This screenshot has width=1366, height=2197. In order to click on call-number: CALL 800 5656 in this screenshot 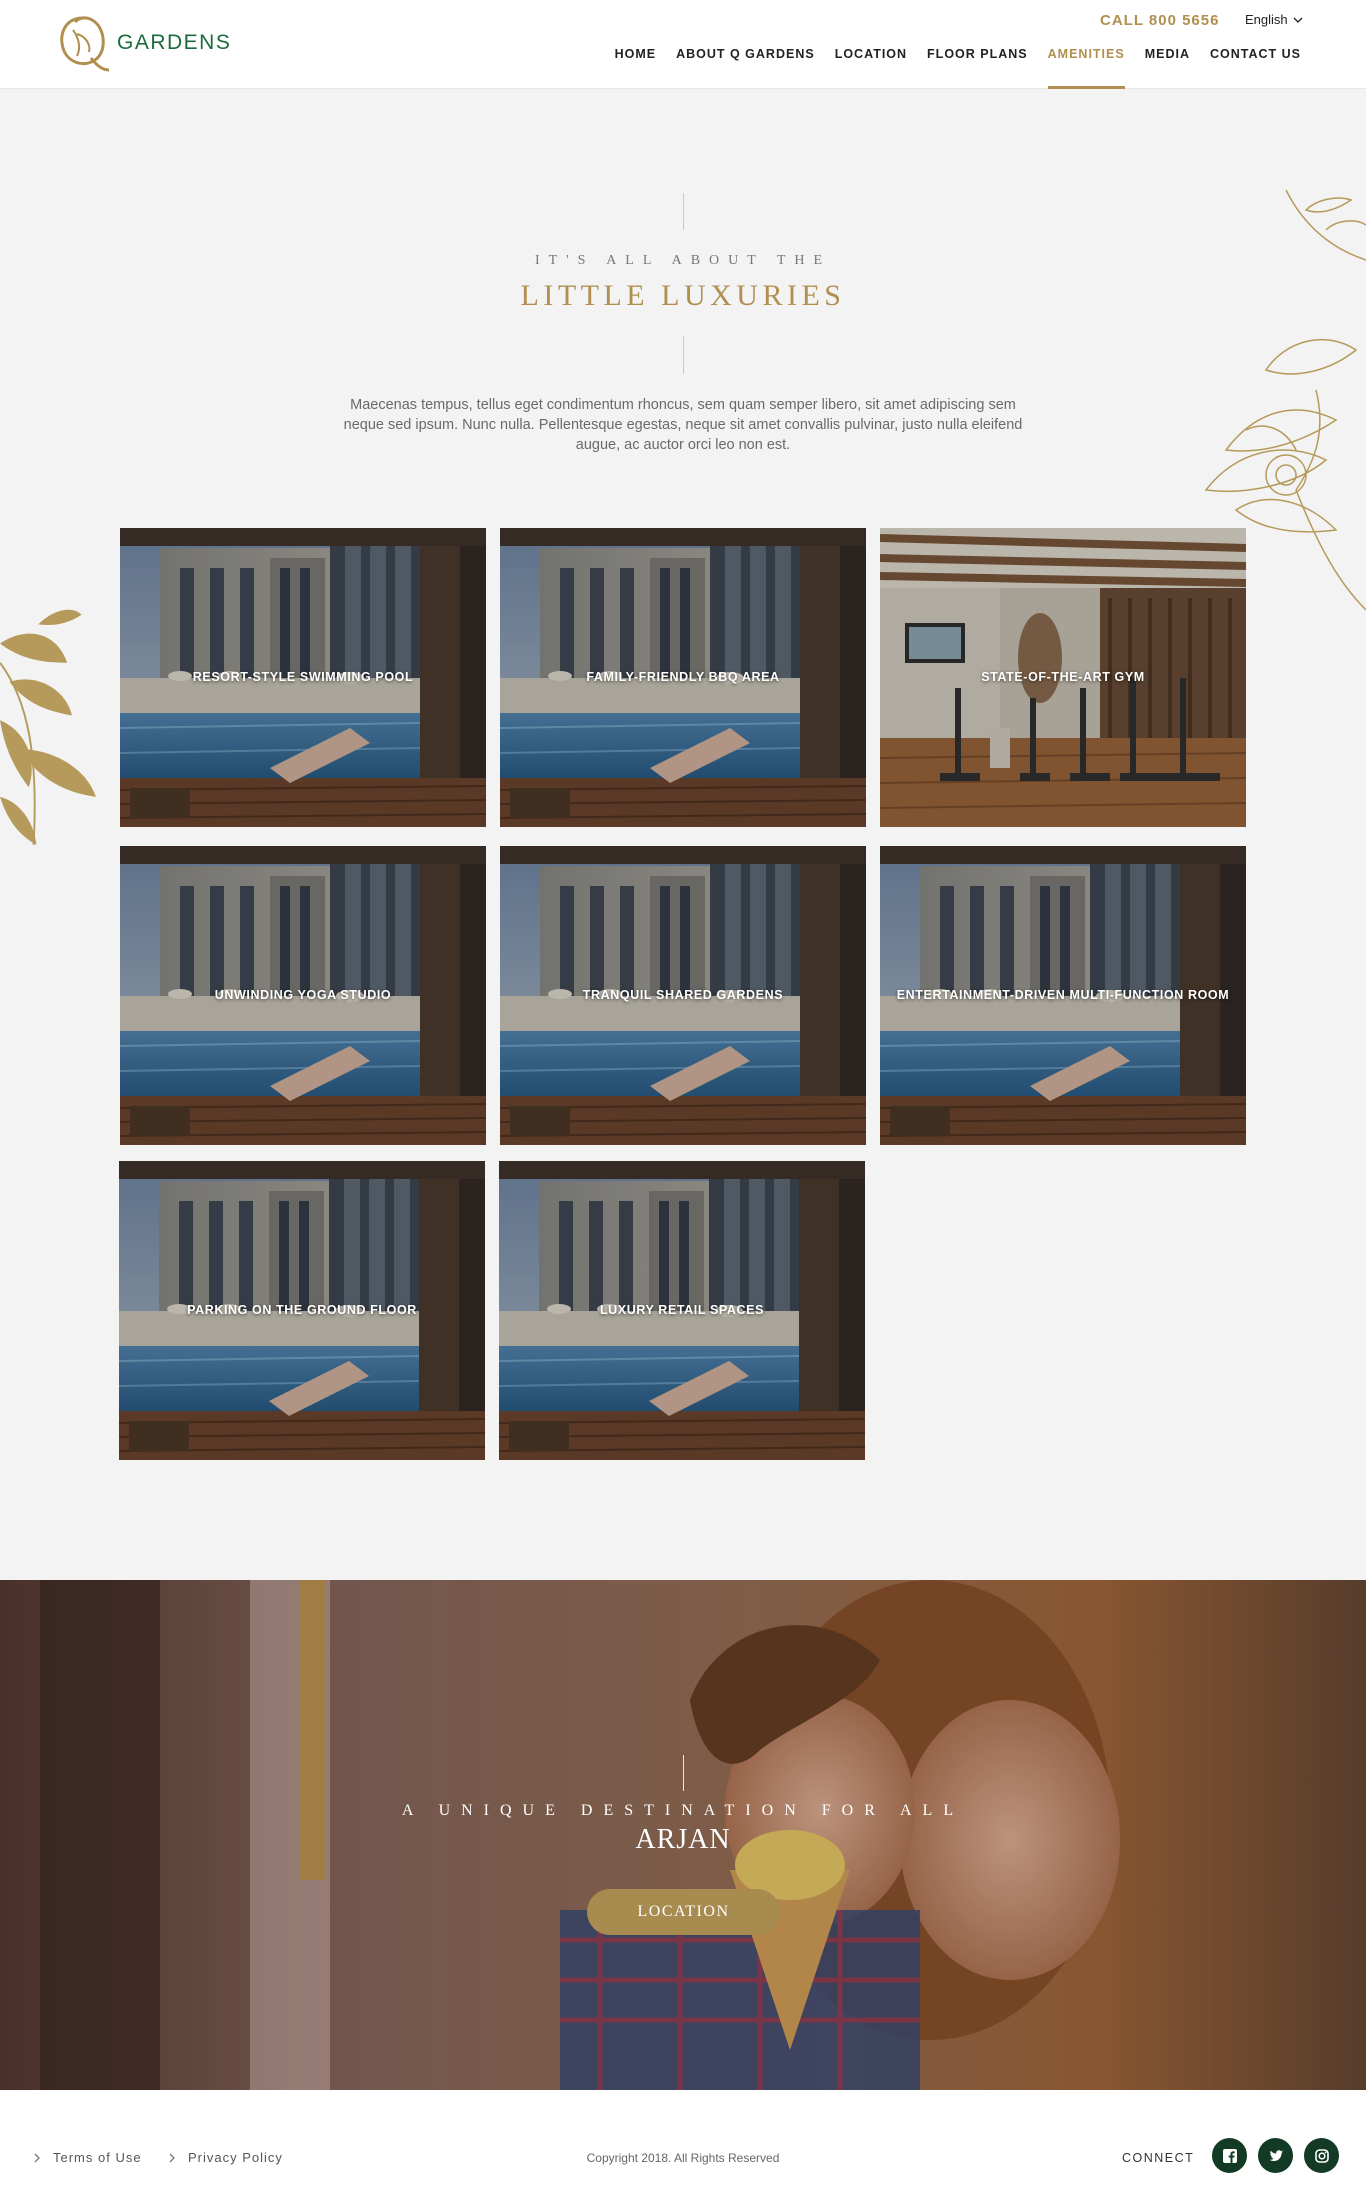, I will do `click(1159, 20)`.